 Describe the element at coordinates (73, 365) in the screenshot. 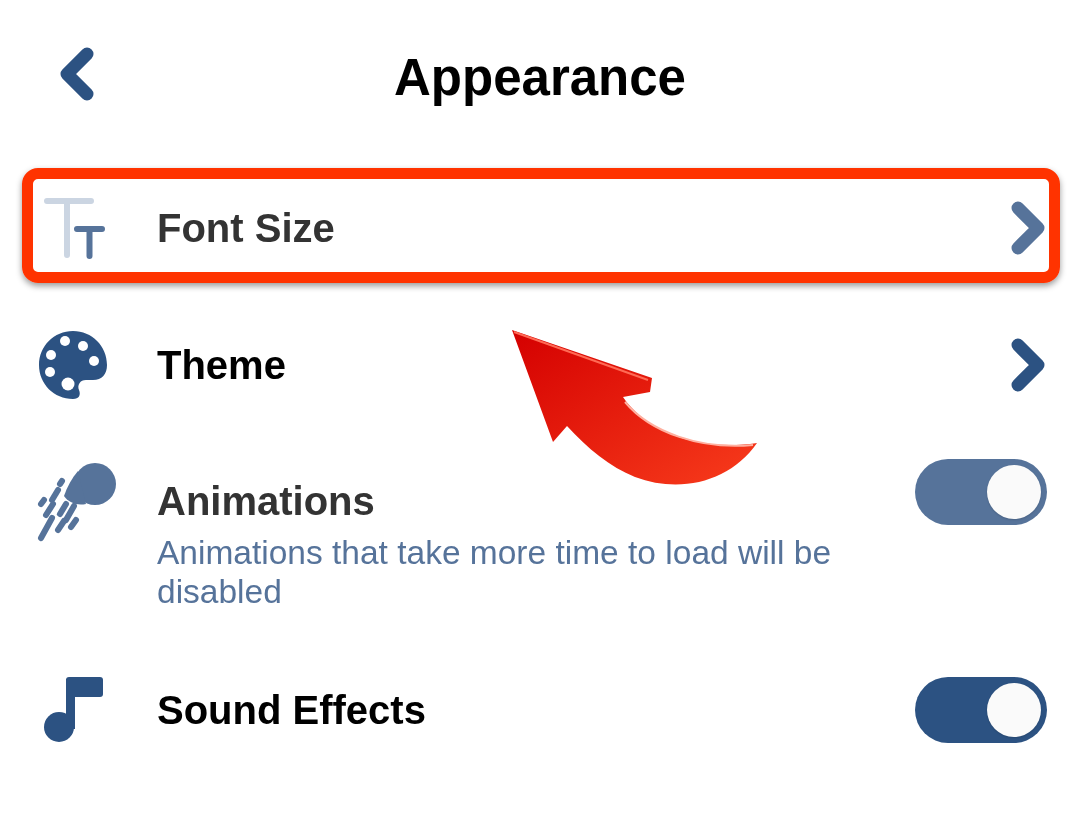

I see `palette-icon` at that location.